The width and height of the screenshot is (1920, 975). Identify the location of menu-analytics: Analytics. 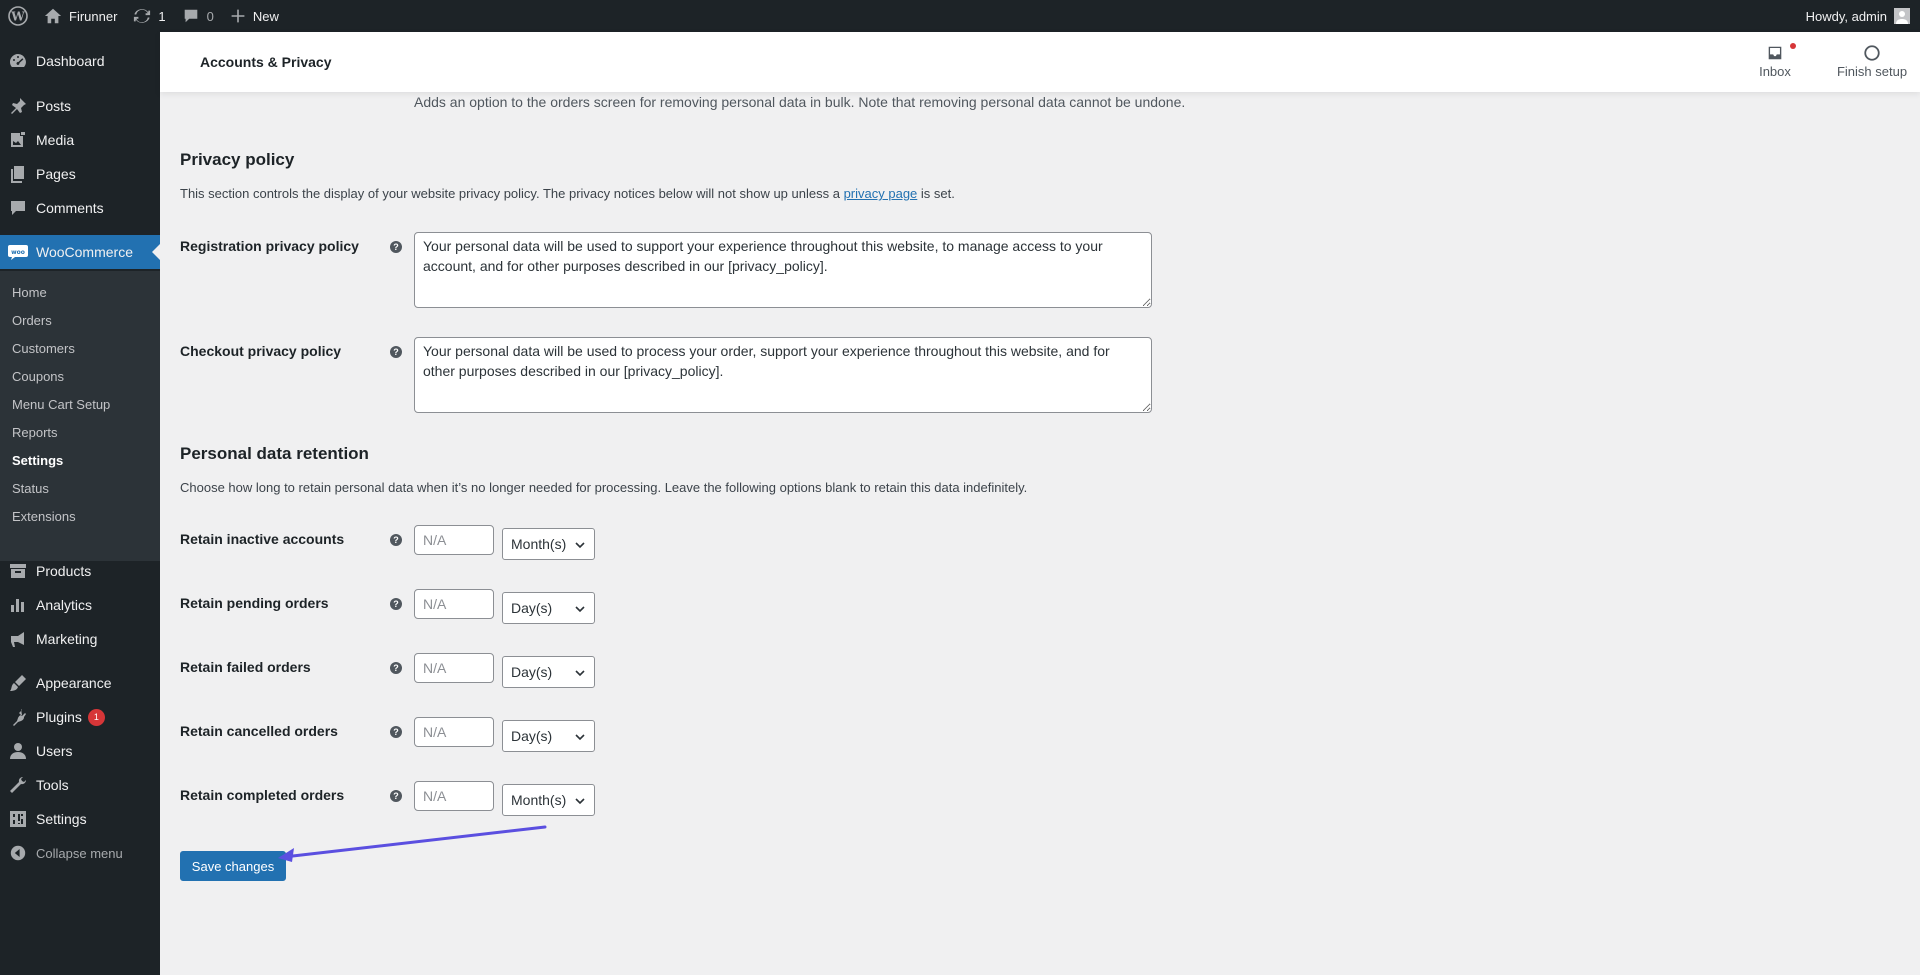
(80, 605).